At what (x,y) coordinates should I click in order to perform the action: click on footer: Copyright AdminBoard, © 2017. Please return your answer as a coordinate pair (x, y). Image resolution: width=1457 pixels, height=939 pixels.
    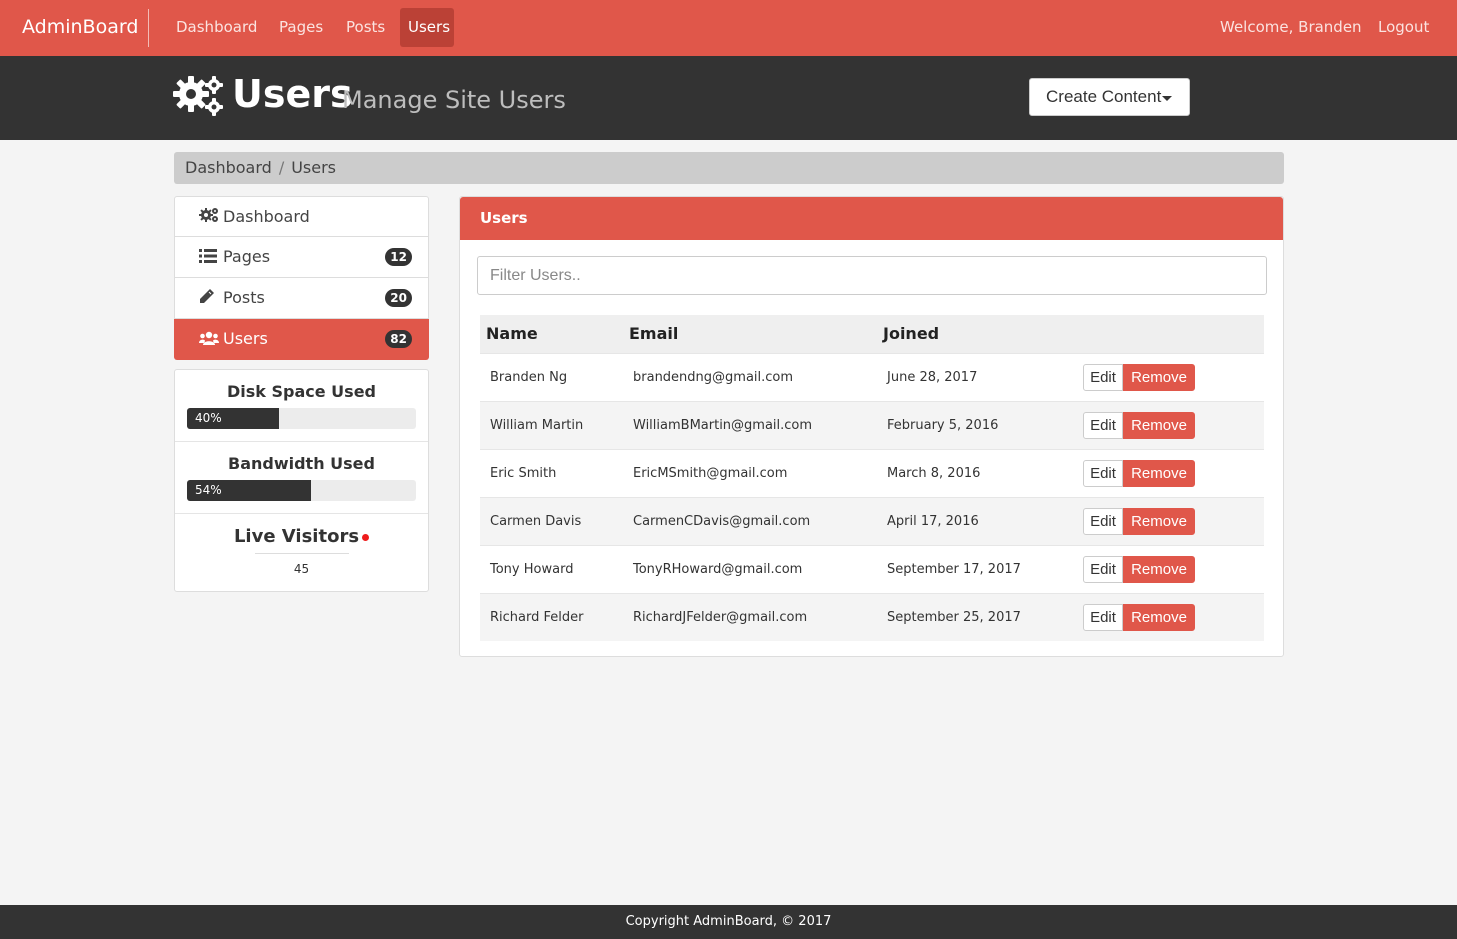
    Looking at the image, I should click on (728, 922).